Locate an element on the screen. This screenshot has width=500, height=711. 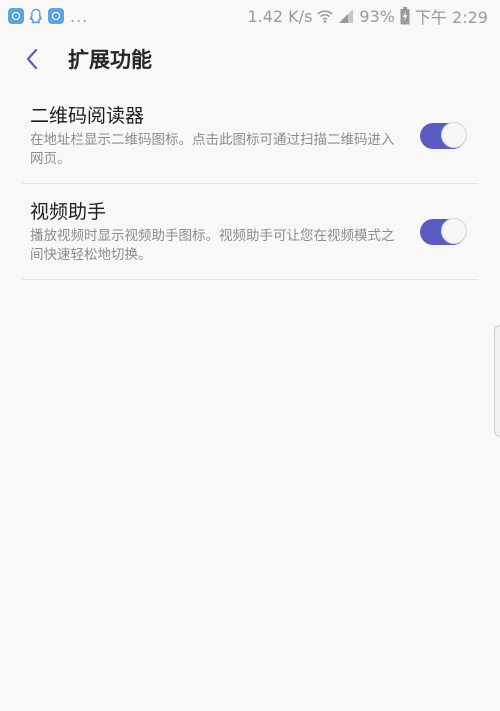
back-button is located at coordinates (32, 59).